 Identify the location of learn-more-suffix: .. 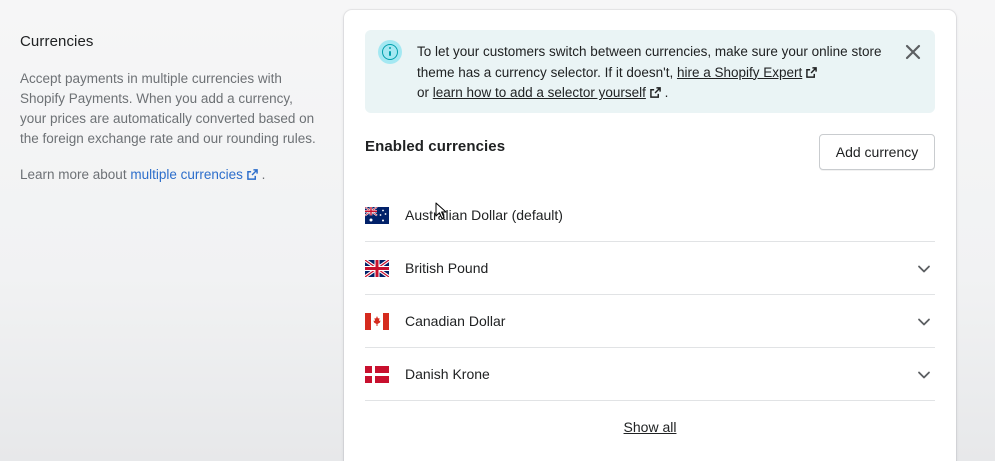
(261, 174).